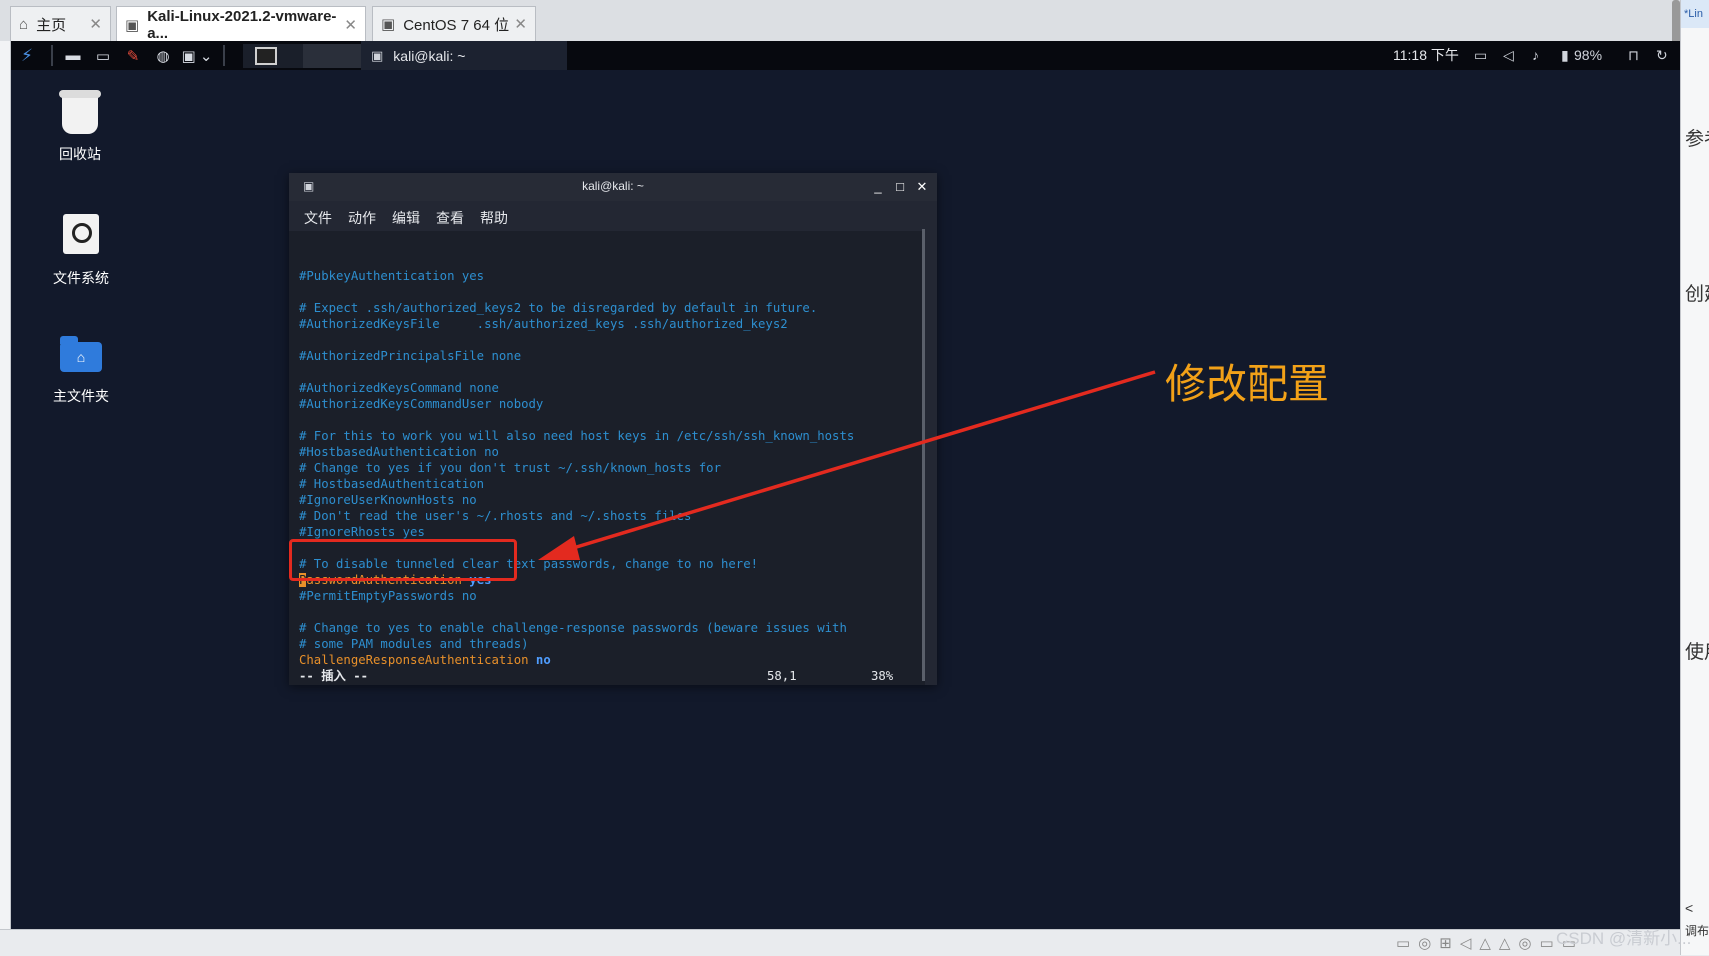  What do you see at coordinates (847, 465) in the screenshot?
I see `annotation-arrow` at bounding box center [847, 465].